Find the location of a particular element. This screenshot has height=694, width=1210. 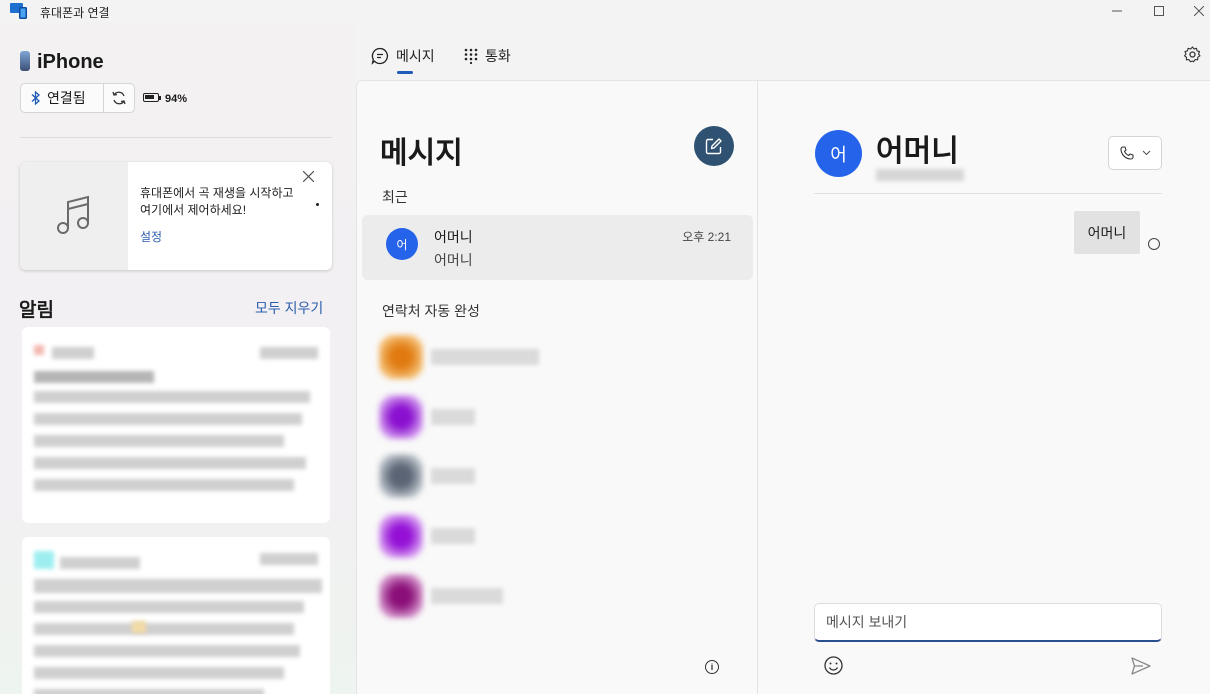

window-title: 휴대폰과 연결 is located at coordinates (75, 13).